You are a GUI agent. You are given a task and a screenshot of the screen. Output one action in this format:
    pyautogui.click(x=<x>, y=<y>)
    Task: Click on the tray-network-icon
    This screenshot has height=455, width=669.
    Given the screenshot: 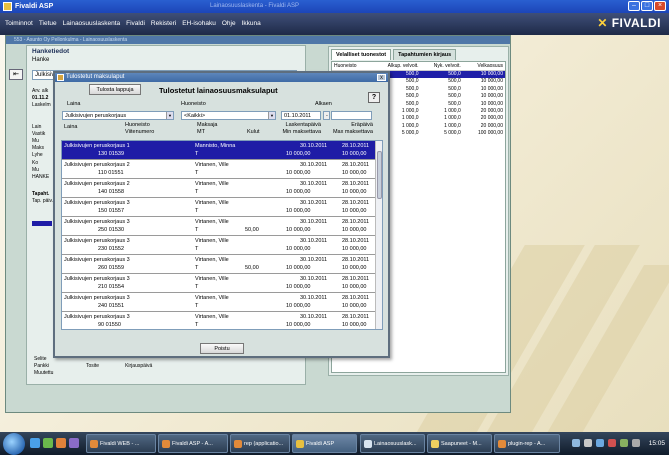 What is the action you would take?
    pyautogui.click(x=576, y=443)
    